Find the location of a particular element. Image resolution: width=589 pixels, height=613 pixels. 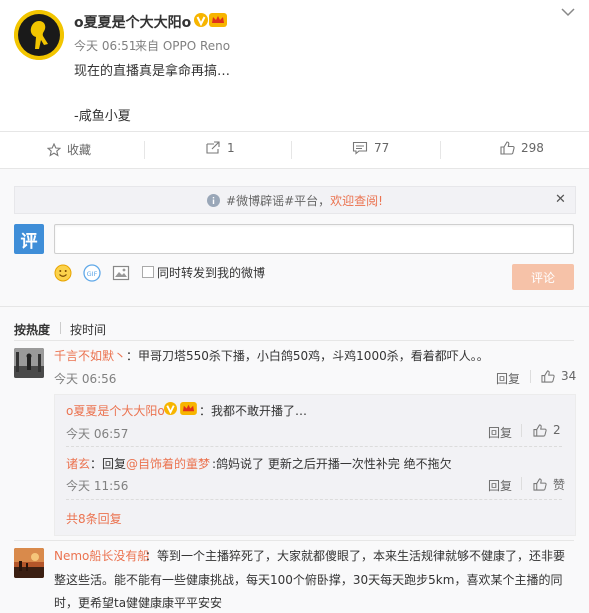

reply-like-button: 赞 is located at coordinates (549, 484).